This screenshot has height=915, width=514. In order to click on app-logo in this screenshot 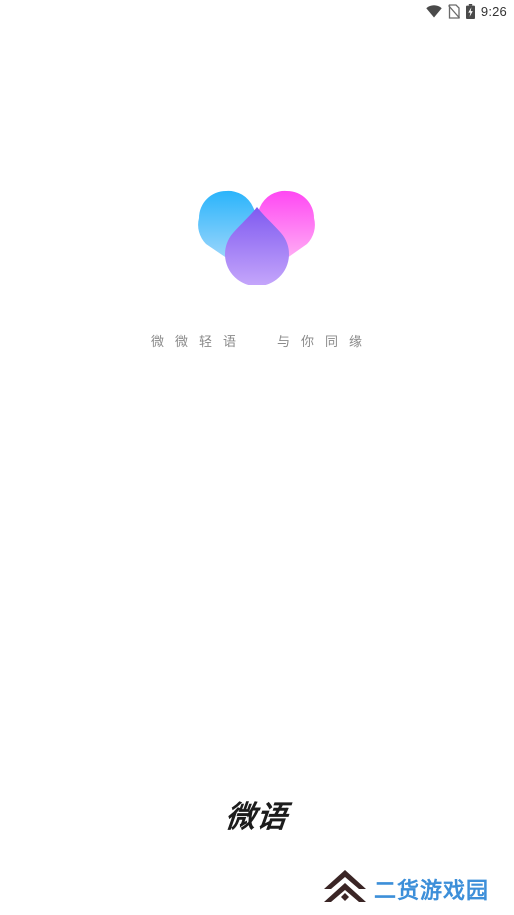, I will do `click(257, 237)`.